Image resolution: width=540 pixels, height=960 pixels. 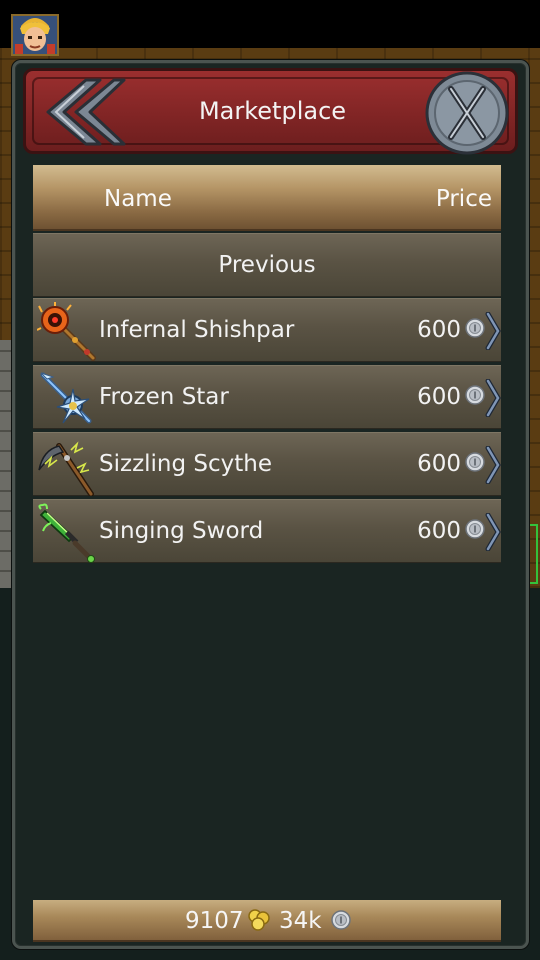 I want to click on singing-sword-icon, so click(x=66, y=533).